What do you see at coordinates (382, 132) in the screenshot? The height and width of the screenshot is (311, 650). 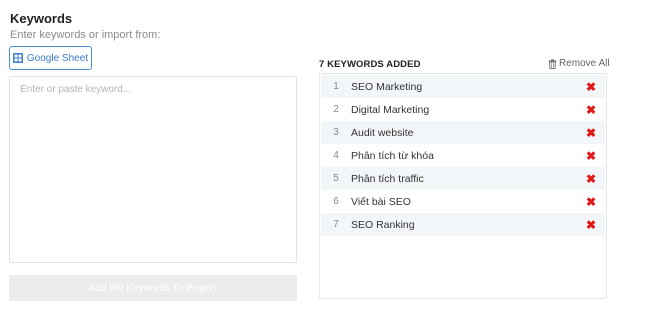 I see `item-keyword: Audit website` at bounding box center [382, 132].